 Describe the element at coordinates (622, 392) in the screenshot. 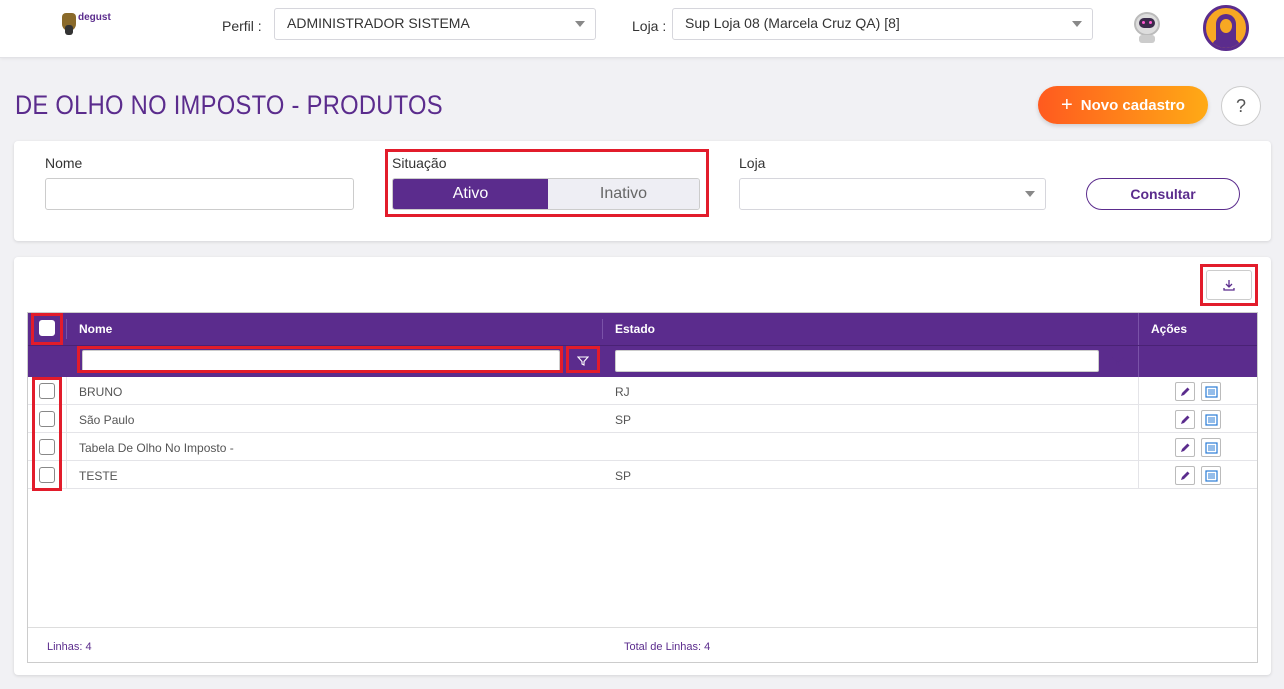

I see `row-estado: RJ` at that location.